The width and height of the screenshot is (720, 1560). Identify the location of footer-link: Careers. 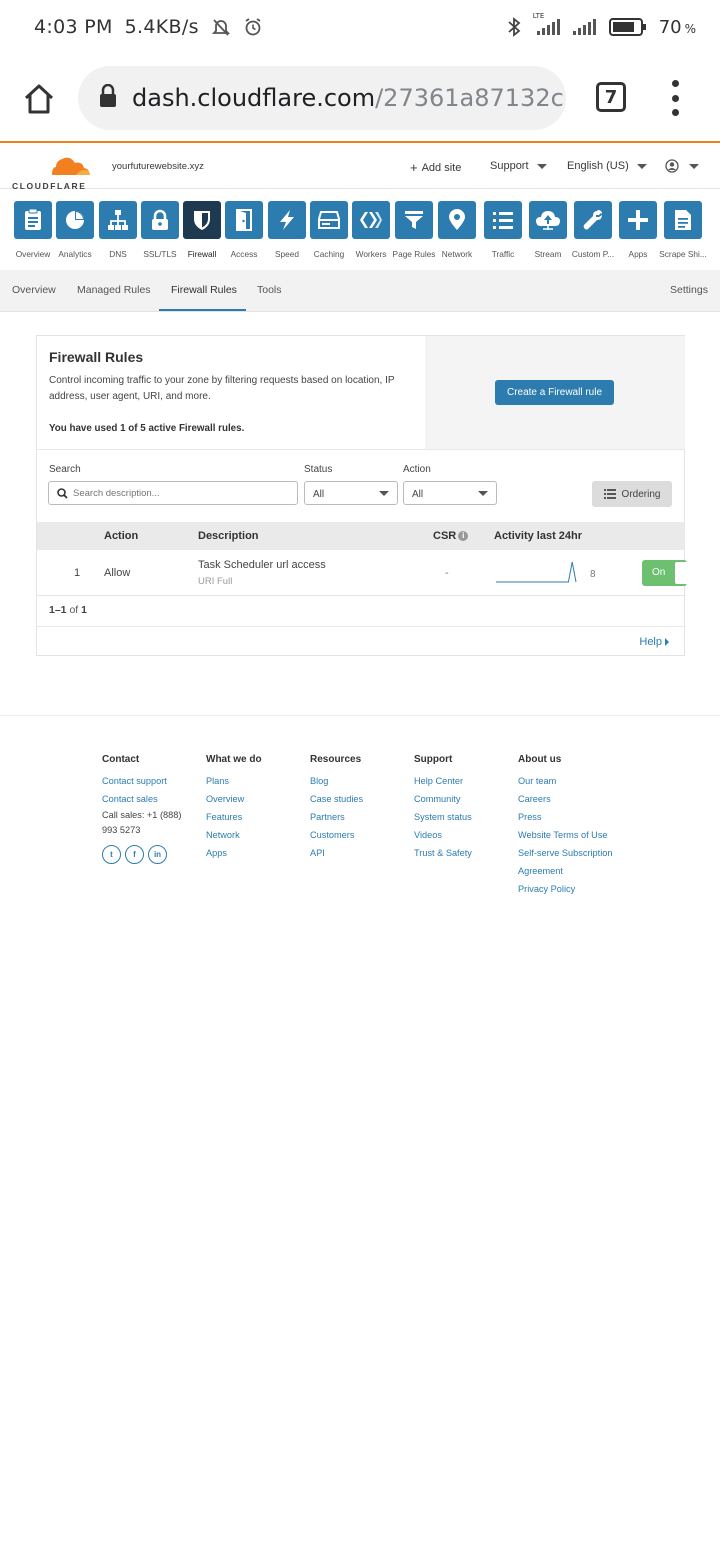
(573, 799).